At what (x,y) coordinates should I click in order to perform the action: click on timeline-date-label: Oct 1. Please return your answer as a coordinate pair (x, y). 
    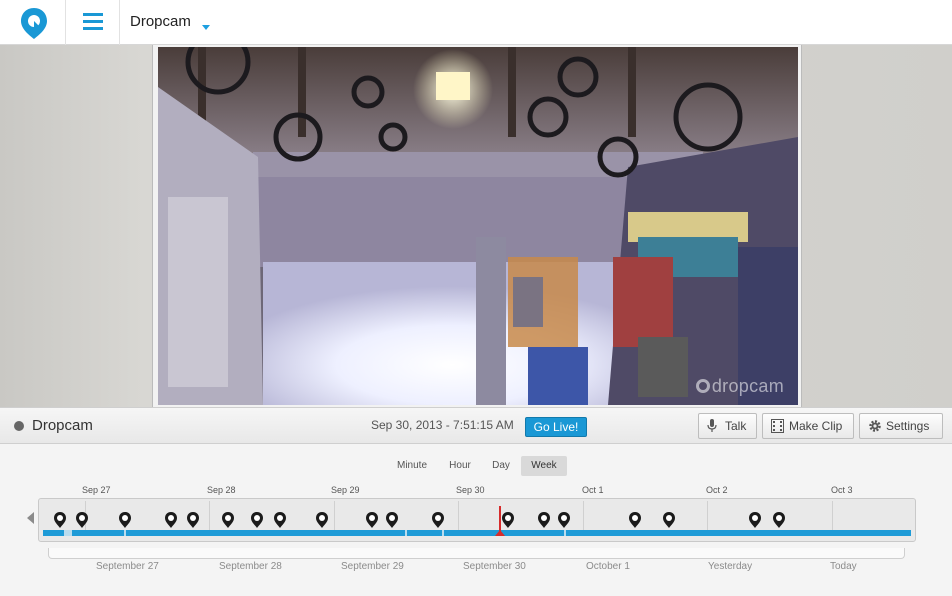
    Looking at the image, I should click on (593, 490).